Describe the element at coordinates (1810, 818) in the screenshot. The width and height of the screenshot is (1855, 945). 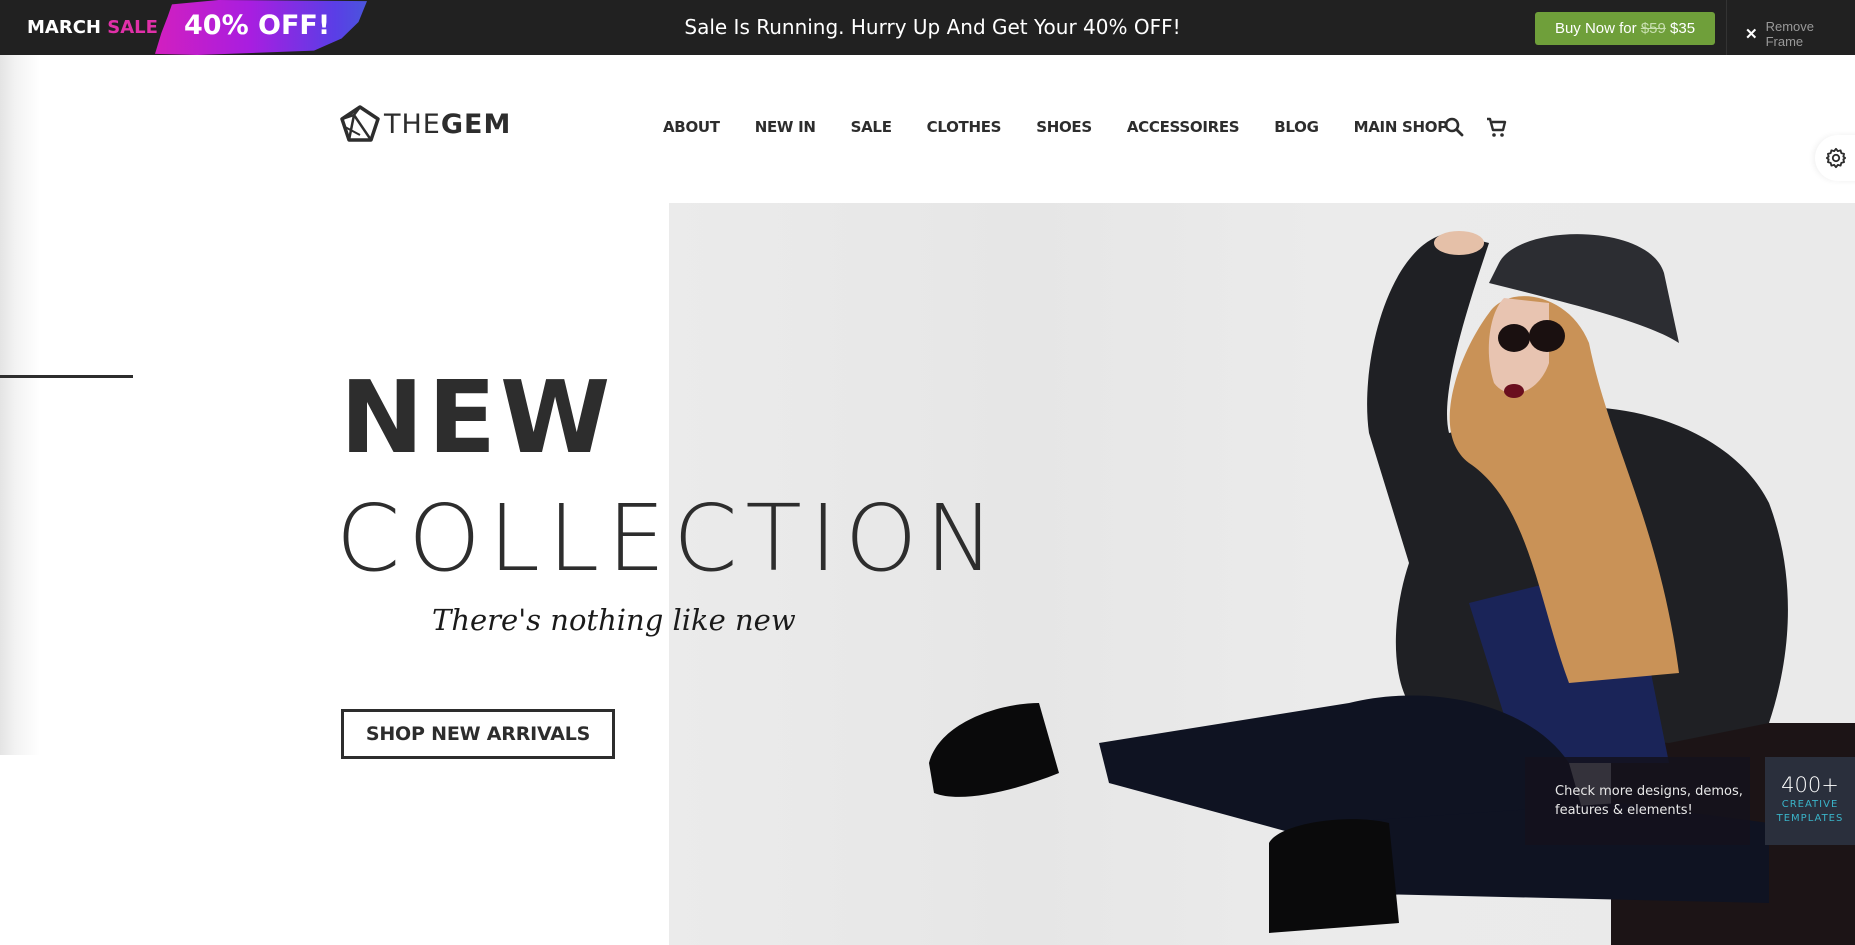
I see `templates-label-2: TEMPLATES` at that location.